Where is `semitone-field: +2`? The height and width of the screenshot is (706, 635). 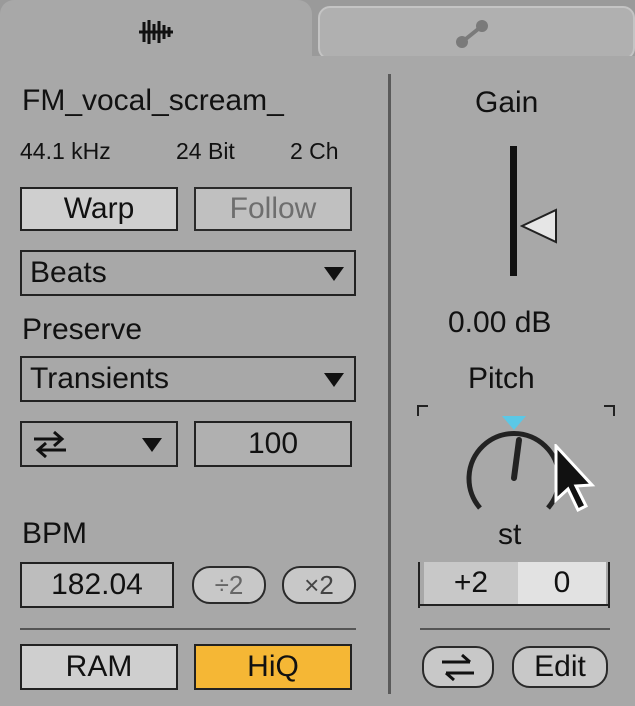 semitone-field: +2 is located at coordinates (471, 583).